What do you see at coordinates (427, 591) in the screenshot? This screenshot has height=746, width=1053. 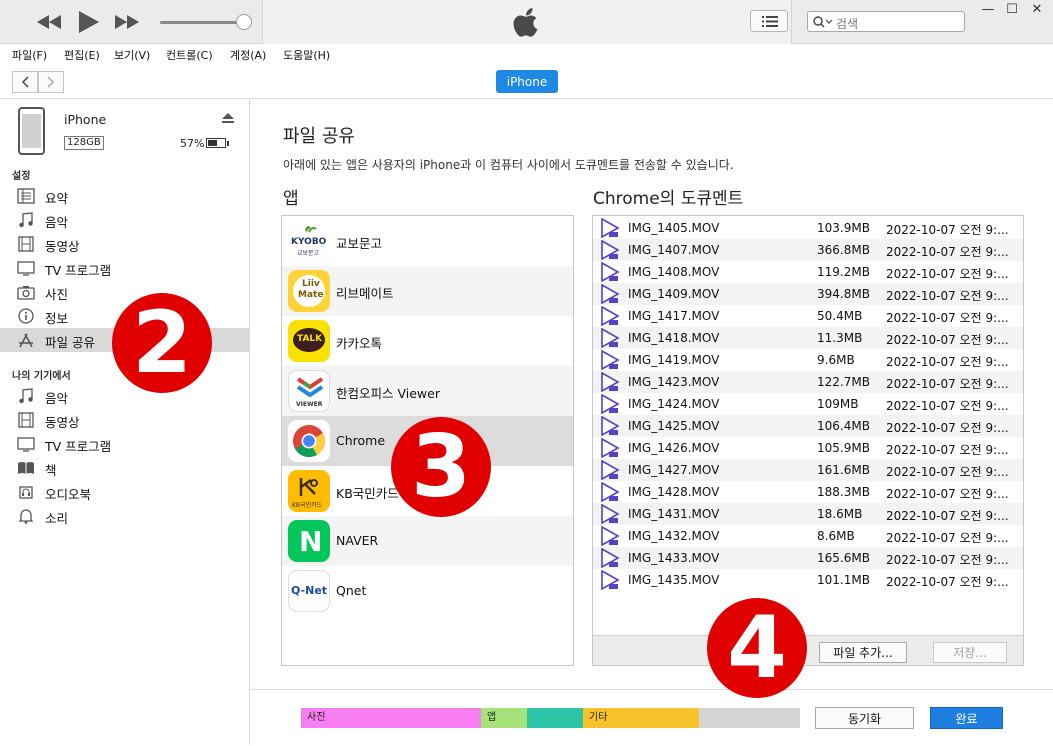 I see `app-row-qnet: Q-Net Qnet` at bounding box center [427, 591].